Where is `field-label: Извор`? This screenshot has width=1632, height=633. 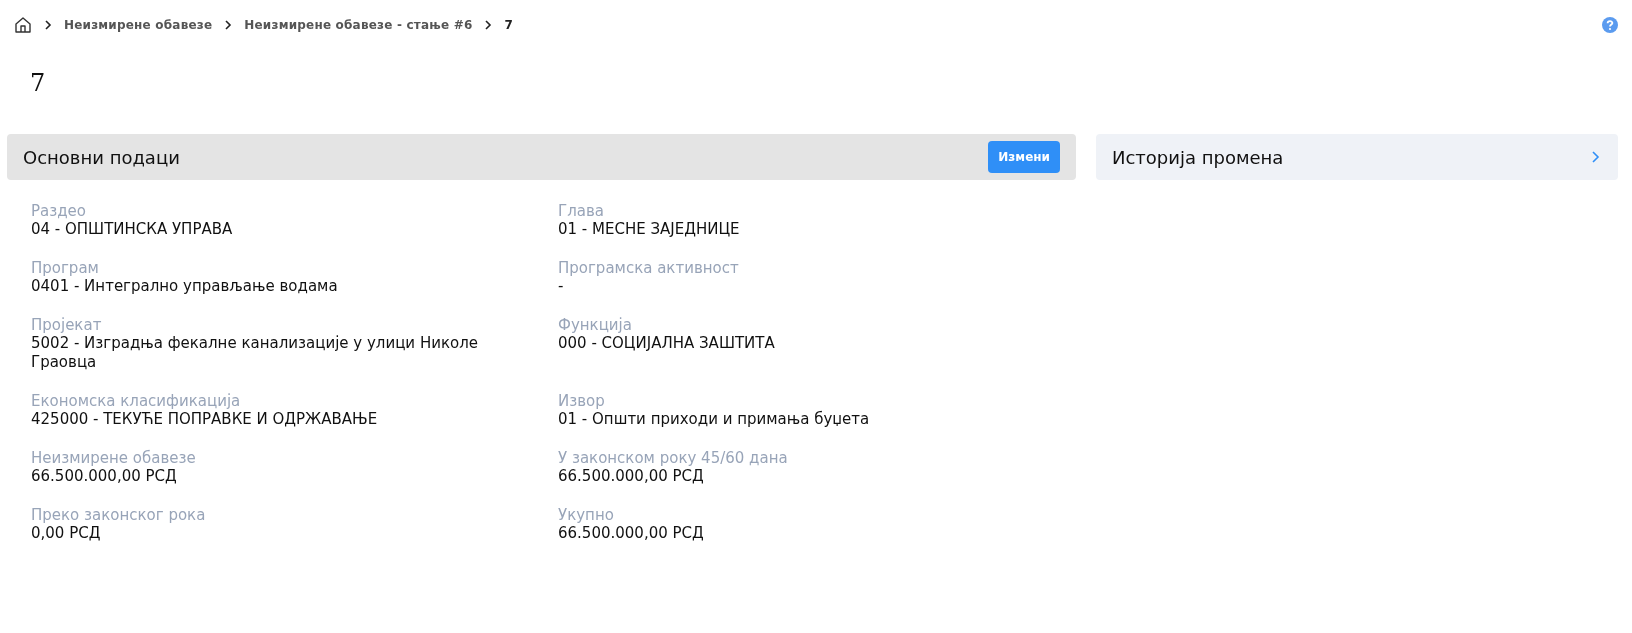 field-label: Извор is located at coordinates (582, 401).